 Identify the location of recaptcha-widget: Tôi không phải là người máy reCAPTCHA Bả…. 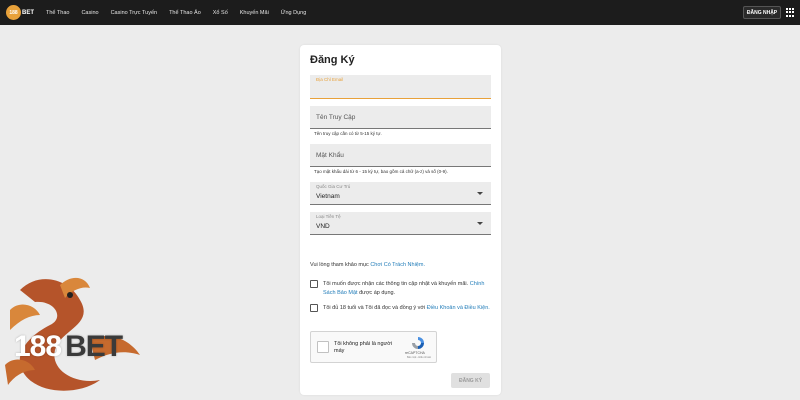
(373, 347).